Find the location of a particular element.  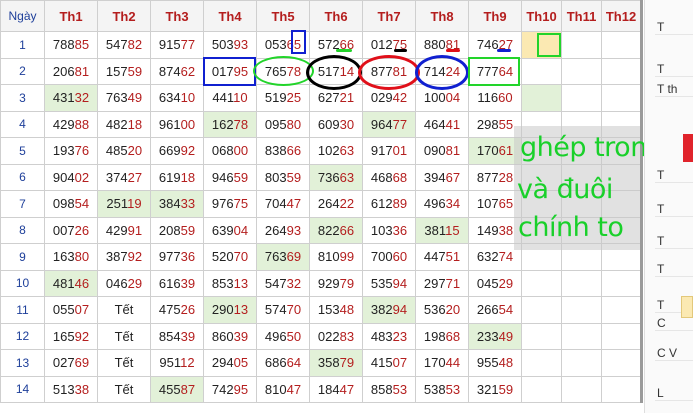

result-tail-digits: 20 is located at coordinates (453, 310).